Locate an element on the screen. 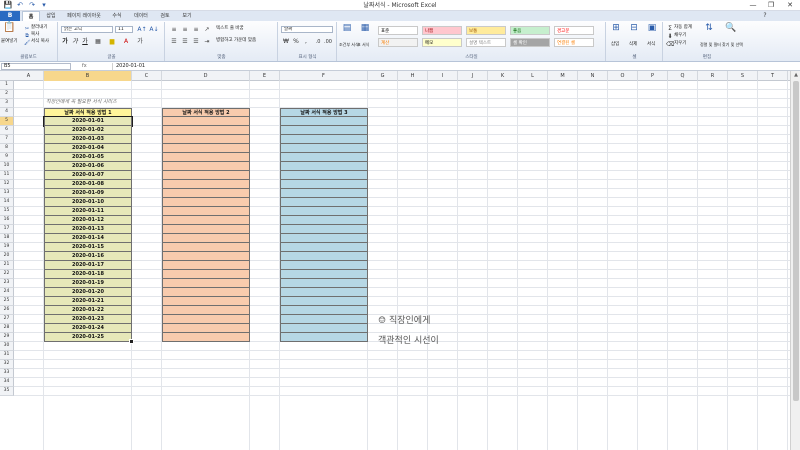  row-header-8: 8 is located at coordinates (7, 148).